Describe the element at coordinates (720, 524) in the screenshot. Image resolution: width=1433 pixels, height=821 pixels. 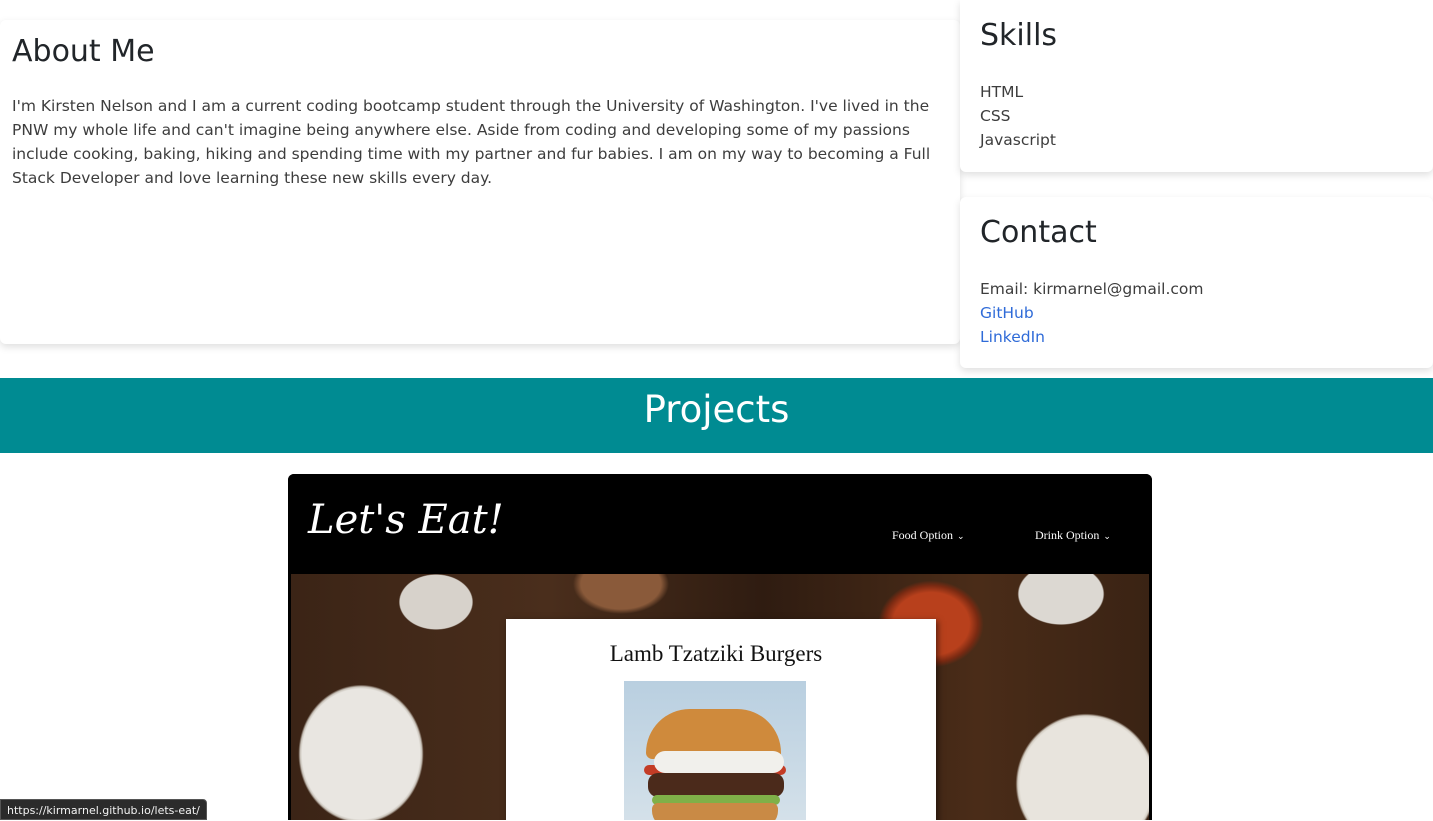
I see `project-header: Let's Eat! Food Option ⌄ Drink Option ⌄` at that location.